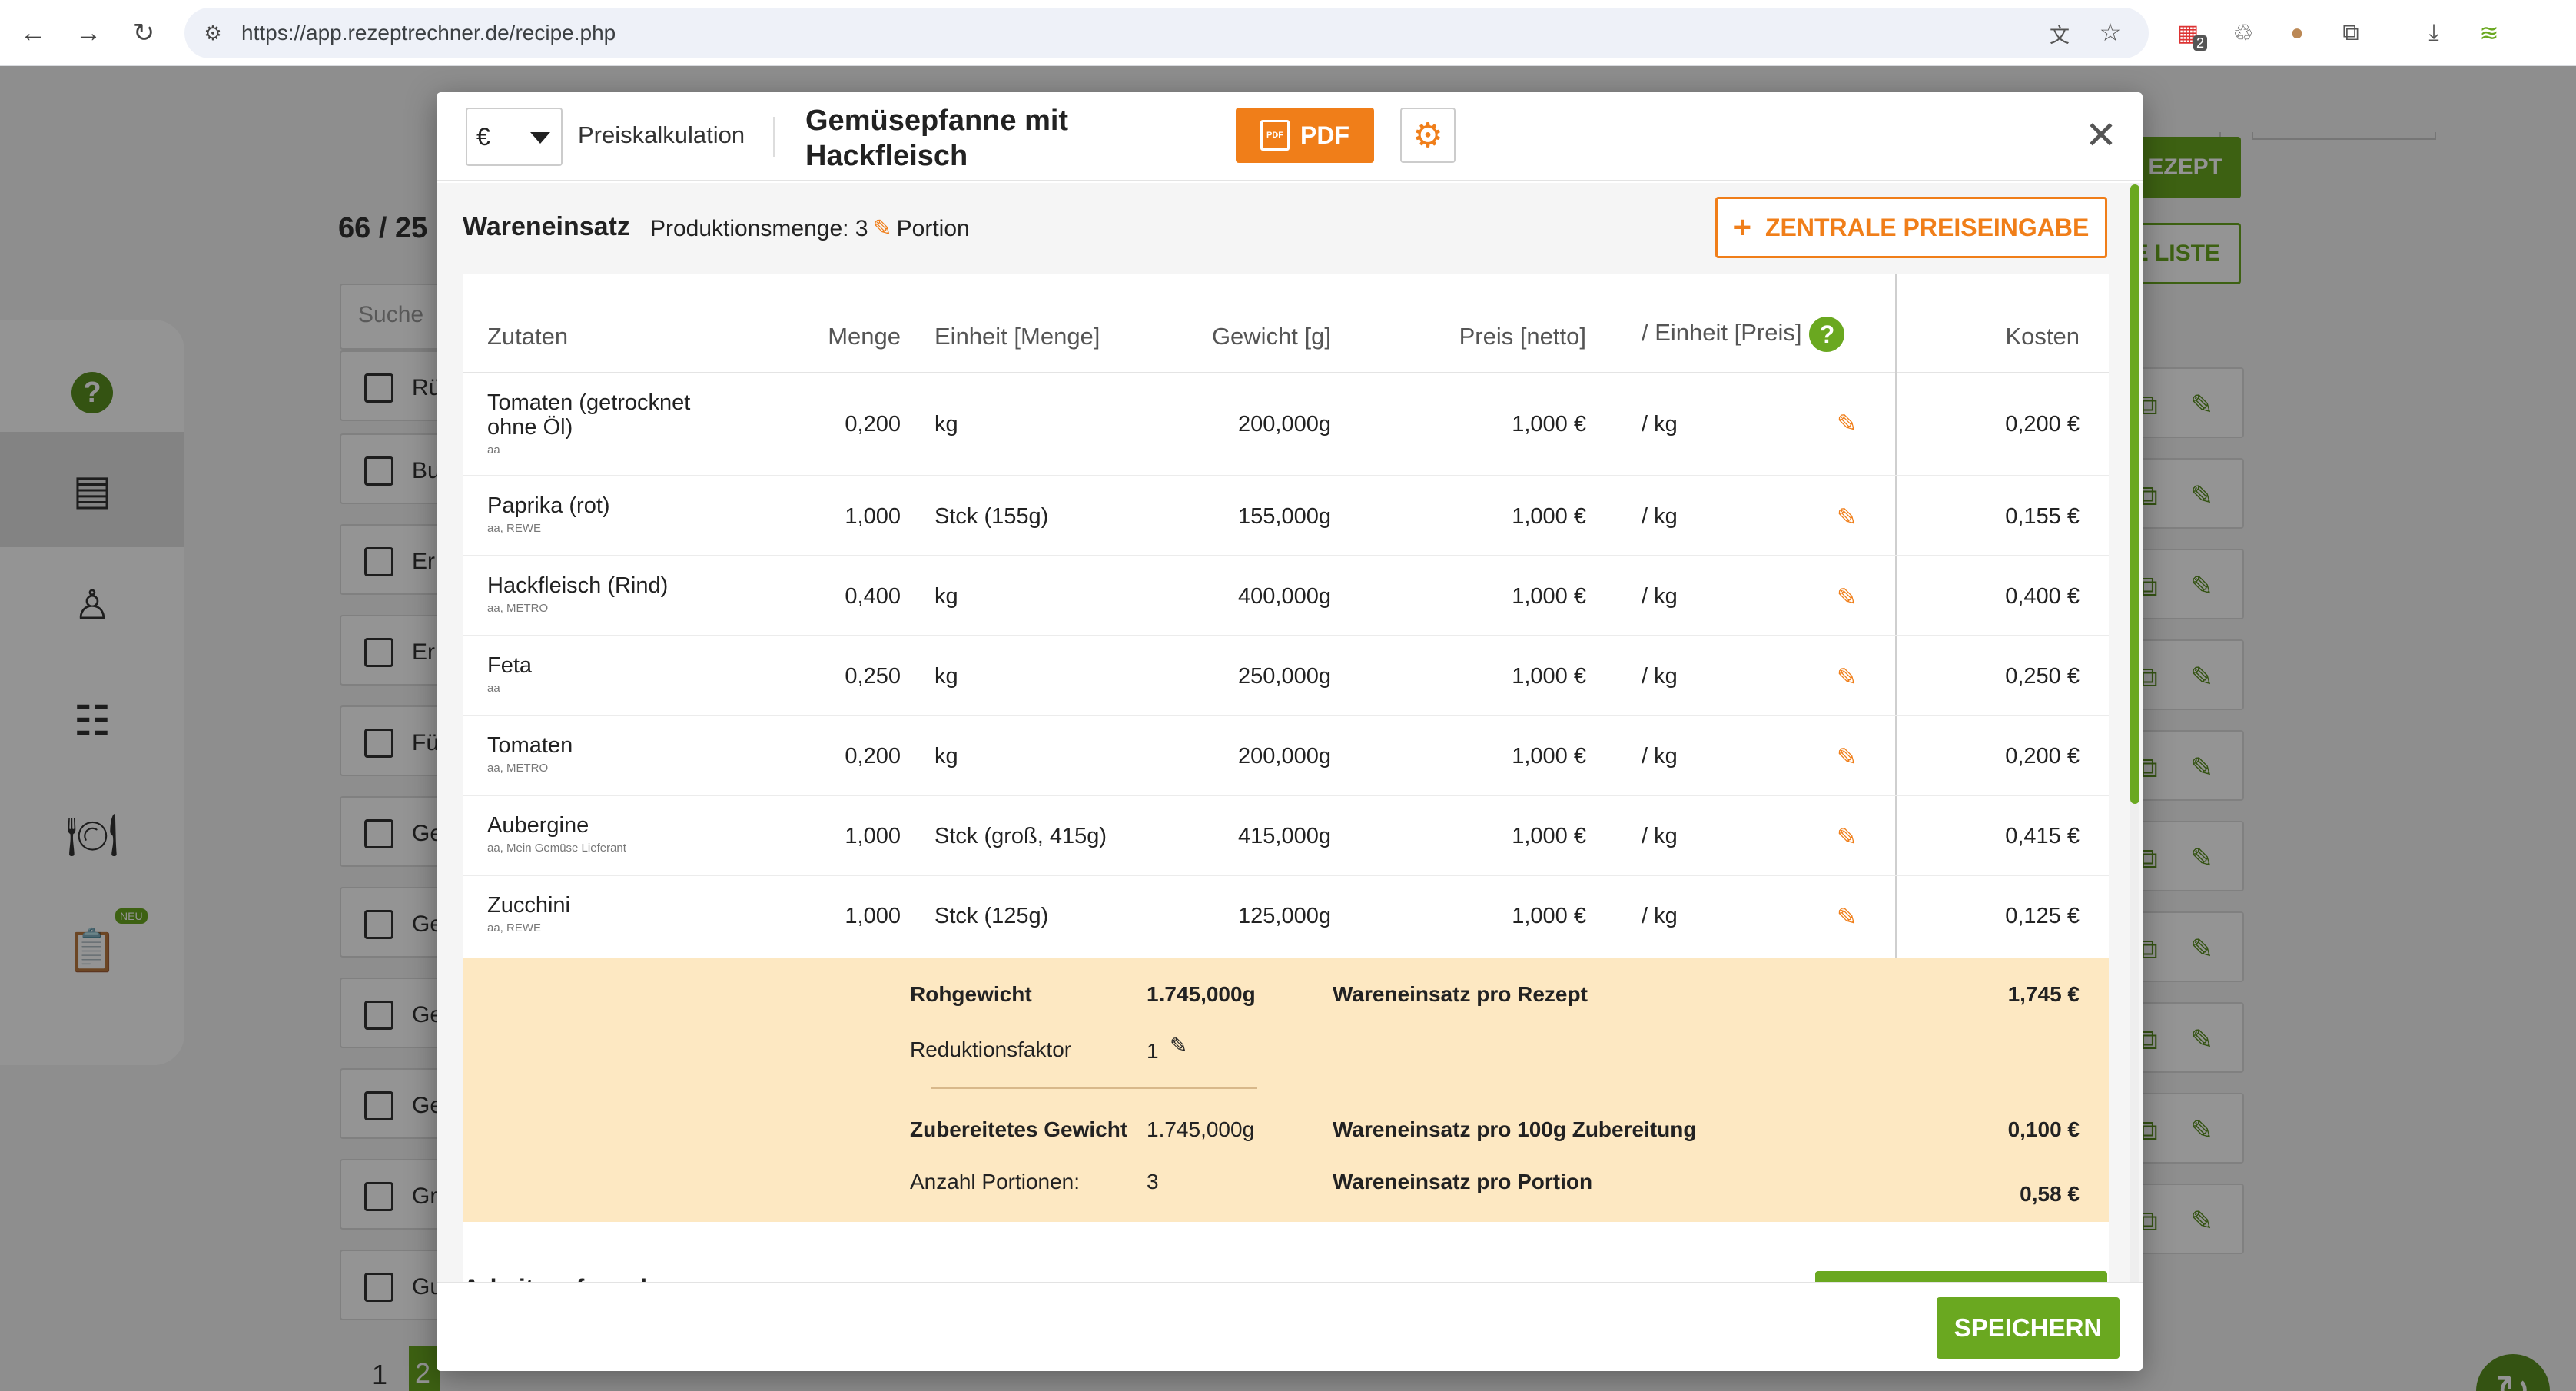 The image size is (2576, 1391). Describe the element at coordinates (88, 33) in the screenshot. I see `forward-arrow-icon: →` at that location.